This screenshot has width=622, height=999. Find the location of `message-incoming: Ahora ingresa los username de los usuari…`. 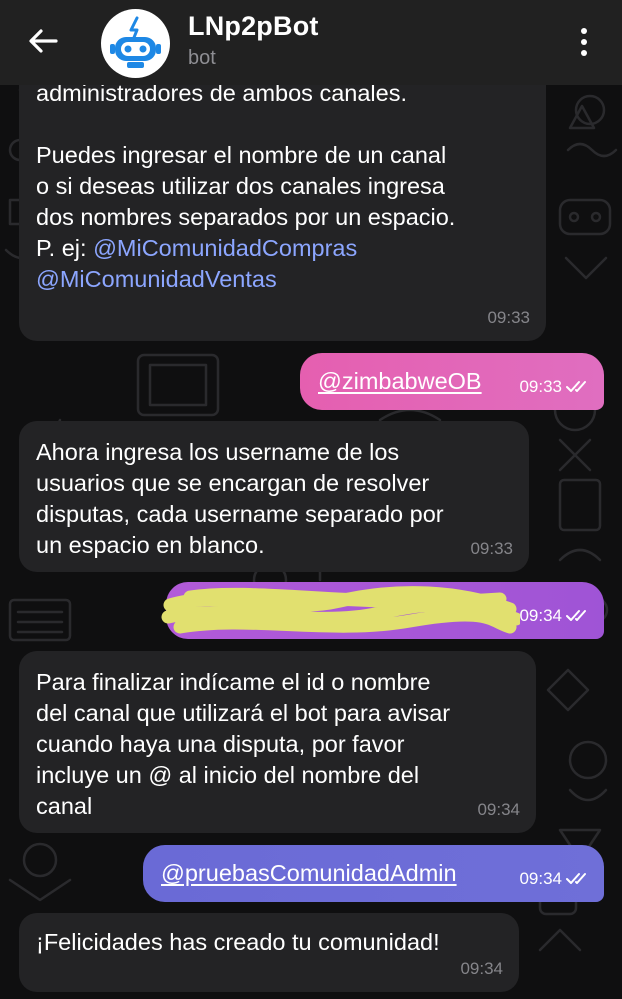

message-incoming: Ahora ingresa los username de los usuari… is located at coordinates (274, 496).